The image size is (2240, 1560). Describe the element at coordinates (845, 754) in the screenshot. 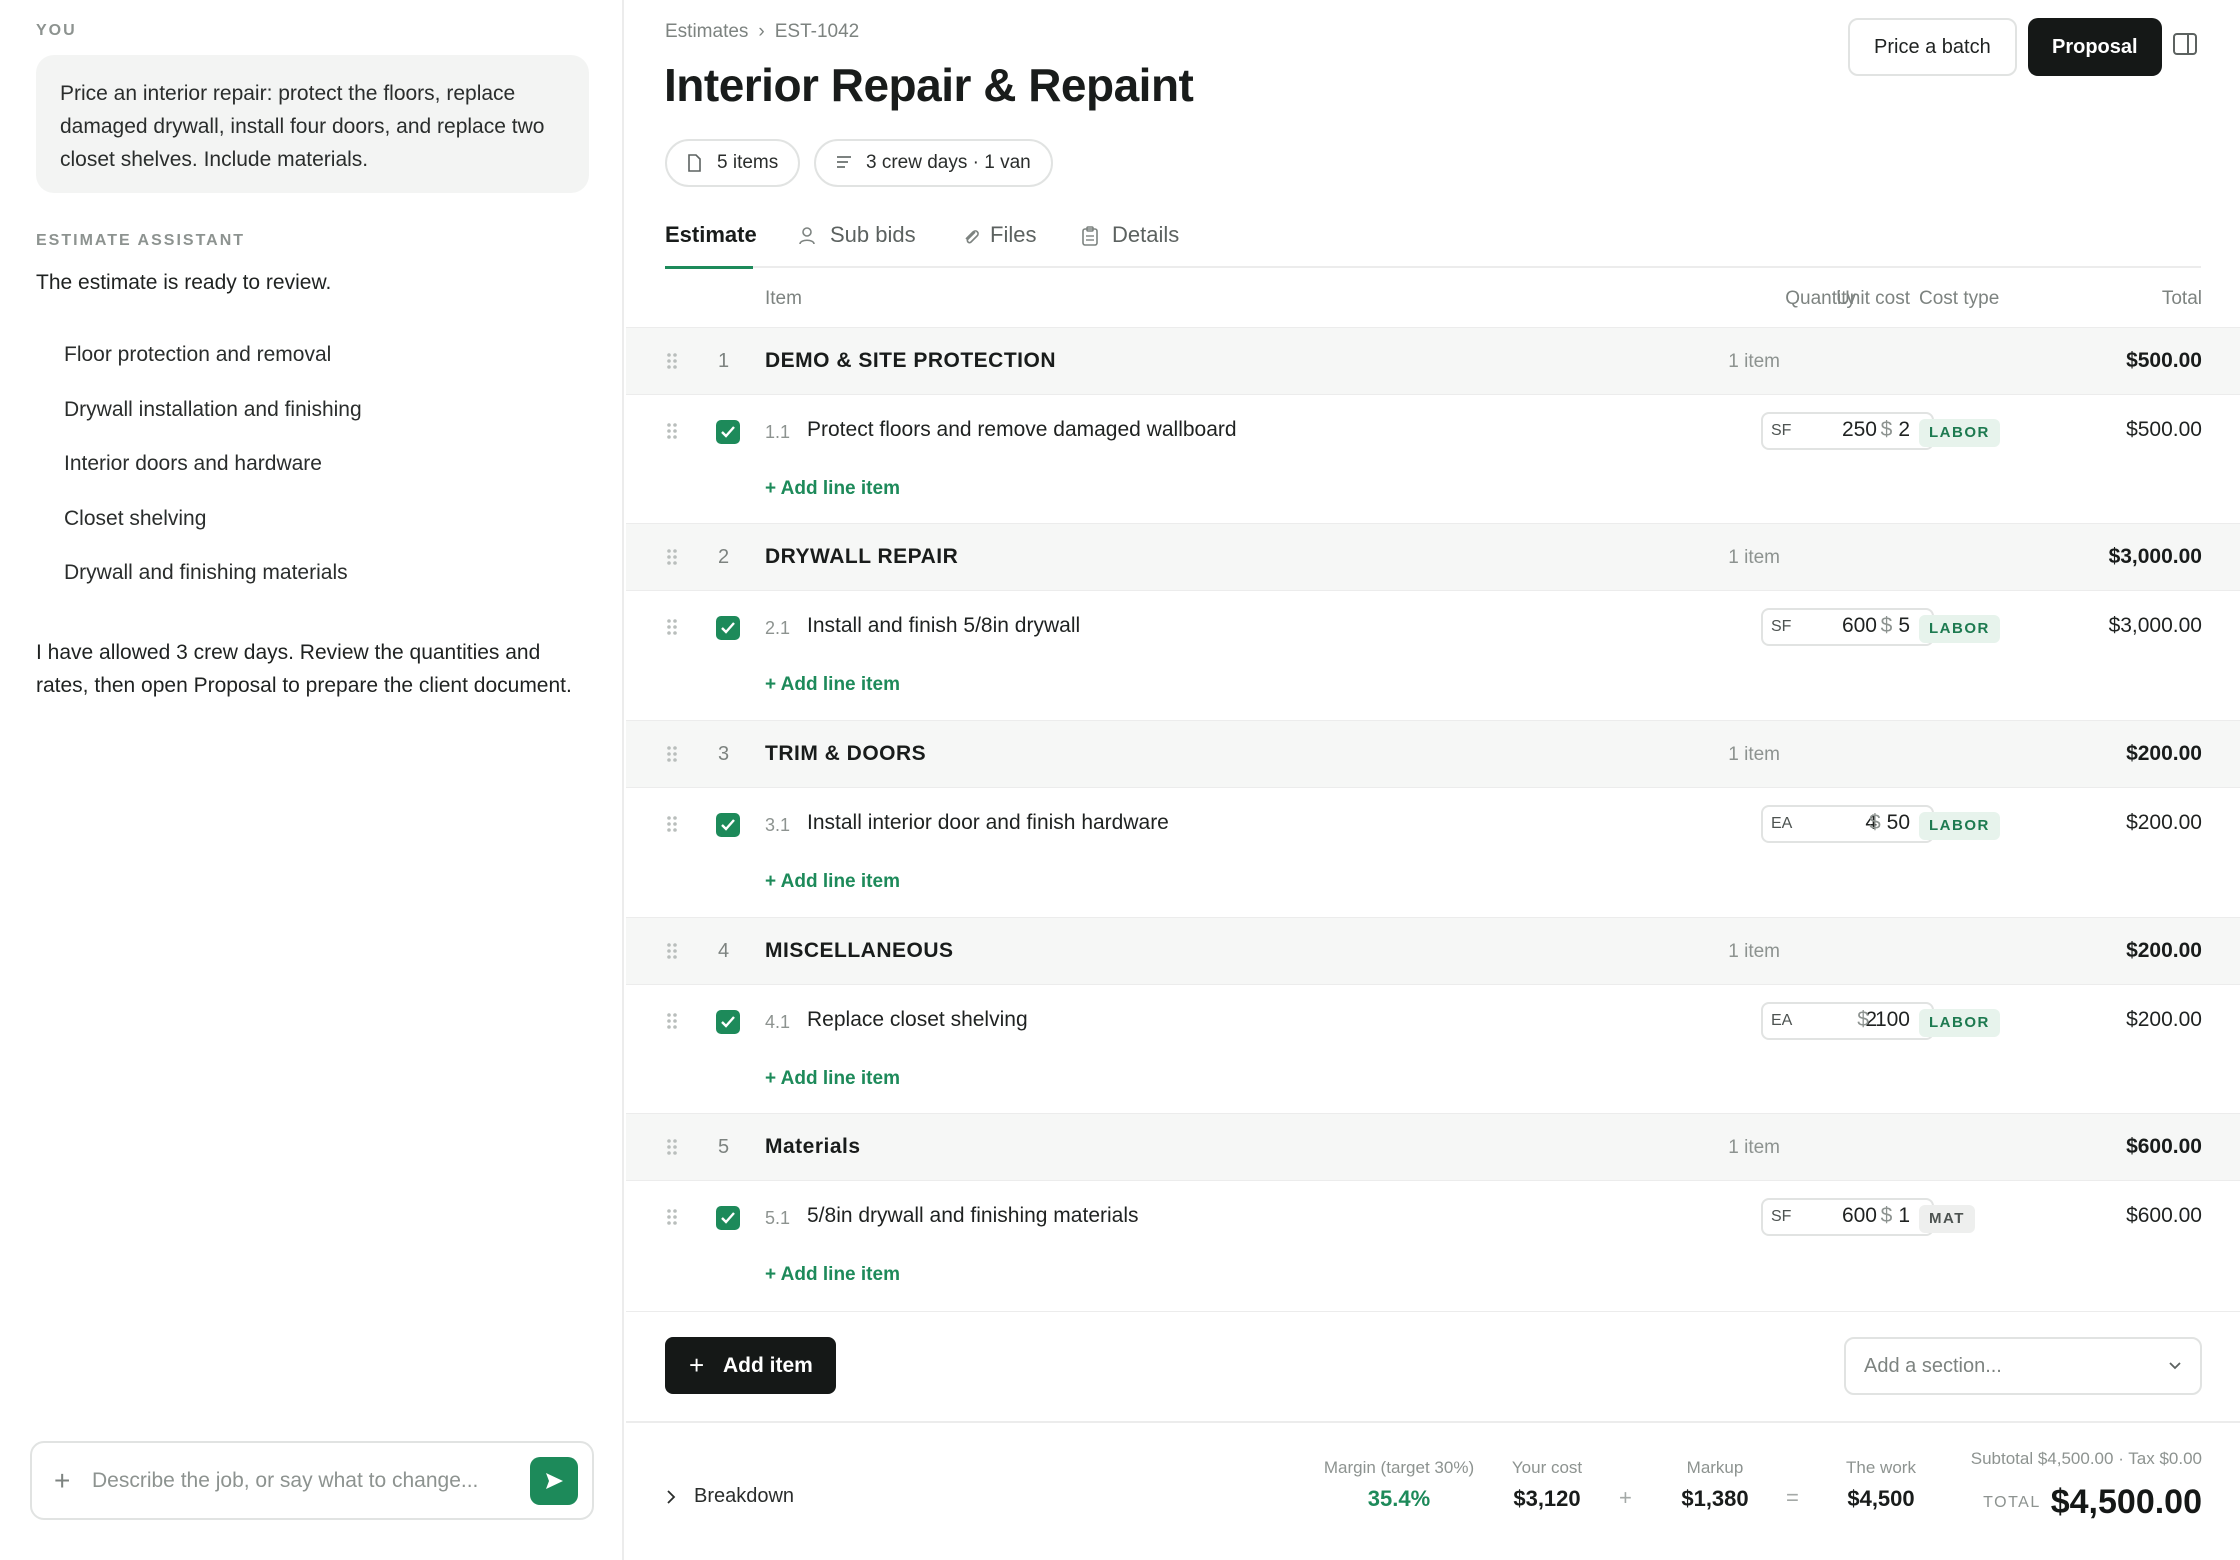

I see `section-name: TRIM & DOORS` at that location.